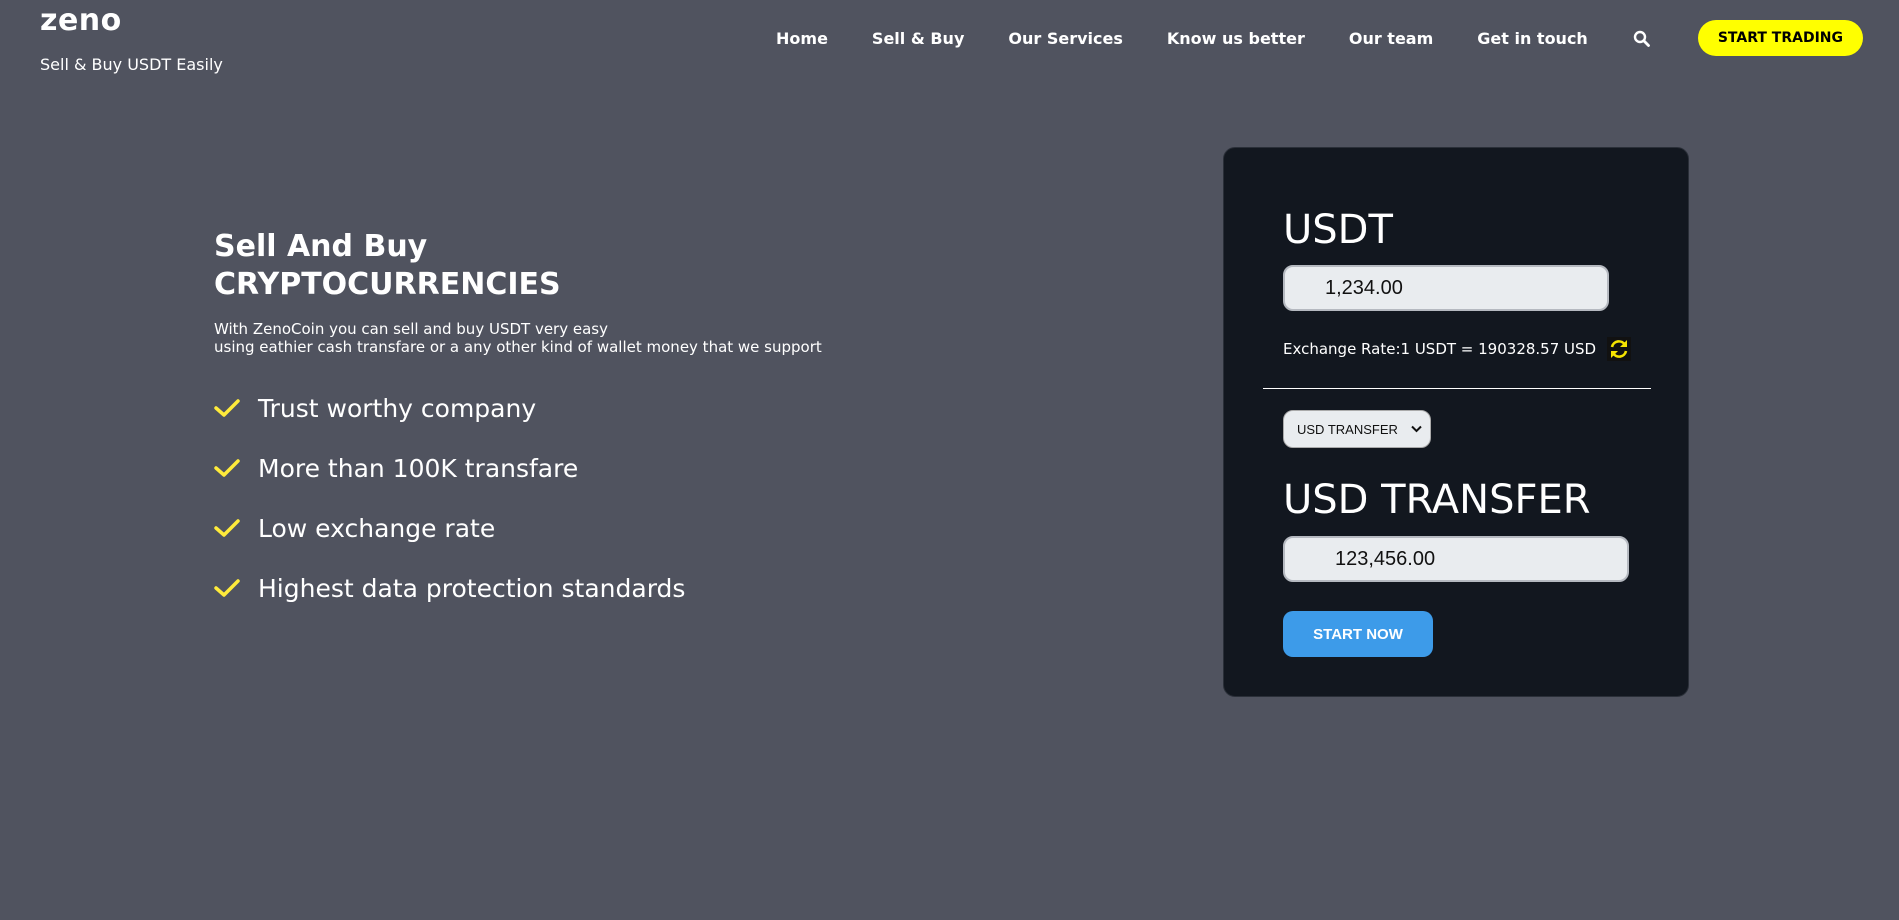  What do you see at coordinates (131, 39) in the screenshot?
I see `brand: zeno Sell & Buy USDT Easily` at bounding box center [131, 39].